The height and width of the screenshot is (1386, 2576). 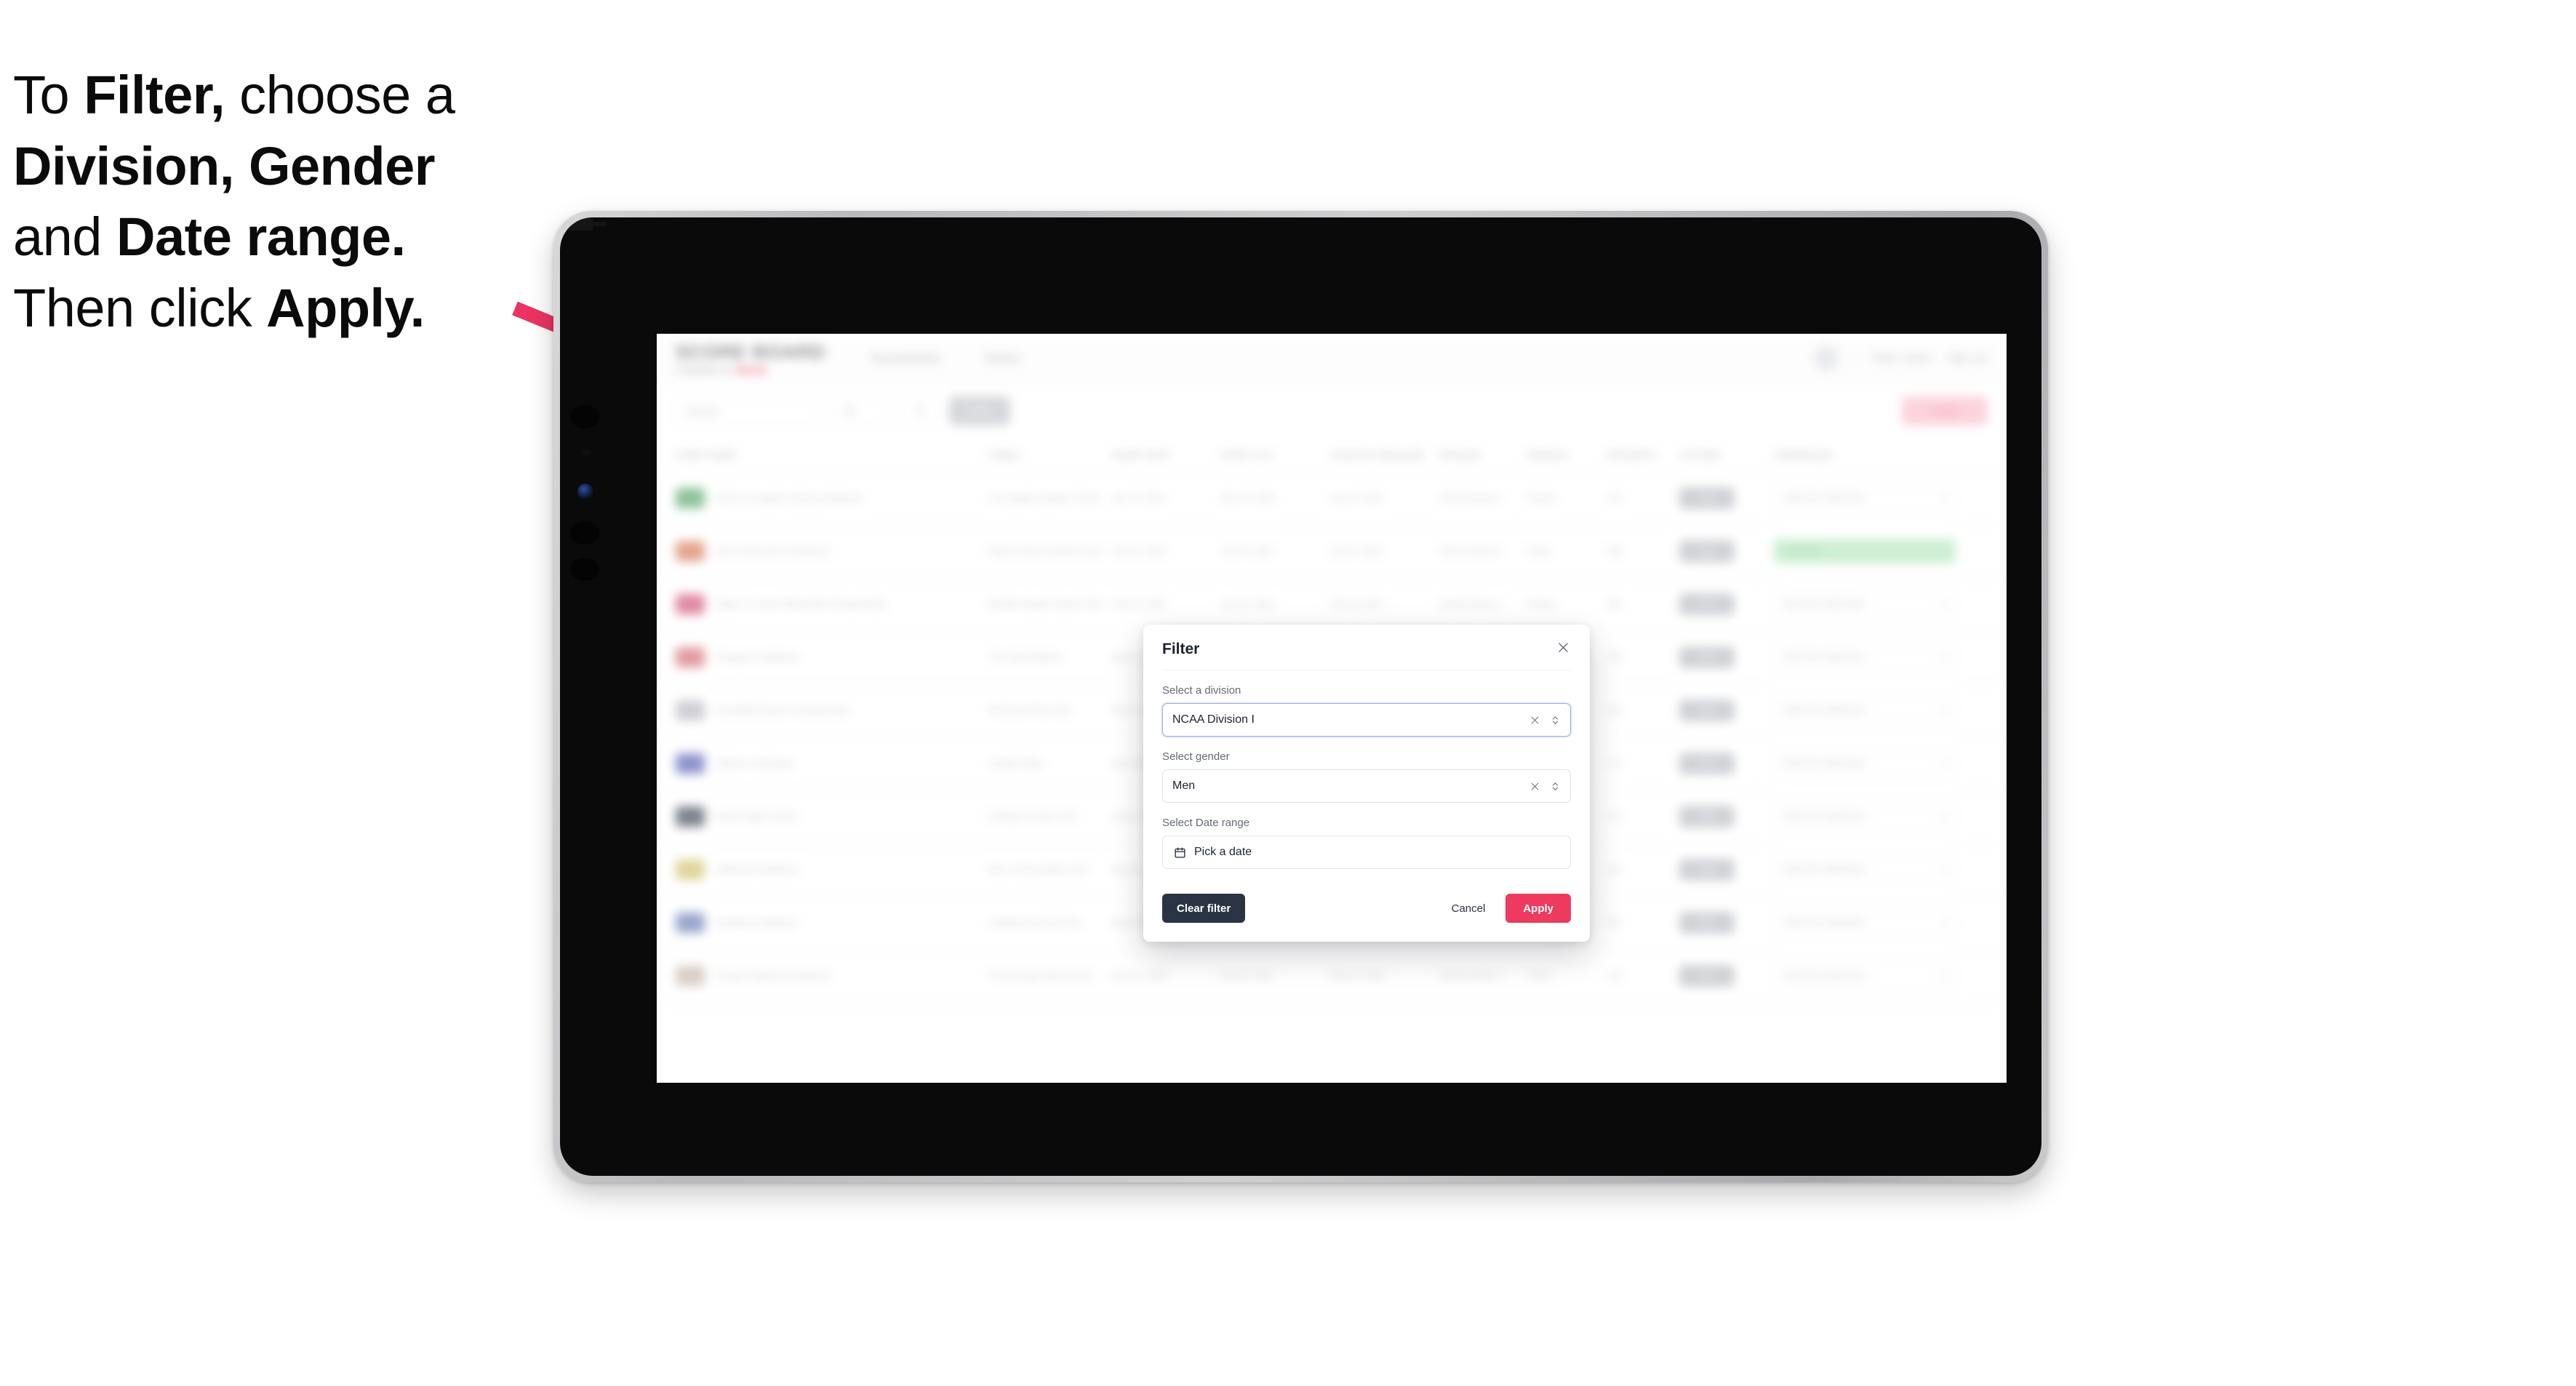 What do you see at coordinates (705, 371) in the screenshot?
I see `app-logo-sub-label: POWERED BY` at bounding box center [705, 371].